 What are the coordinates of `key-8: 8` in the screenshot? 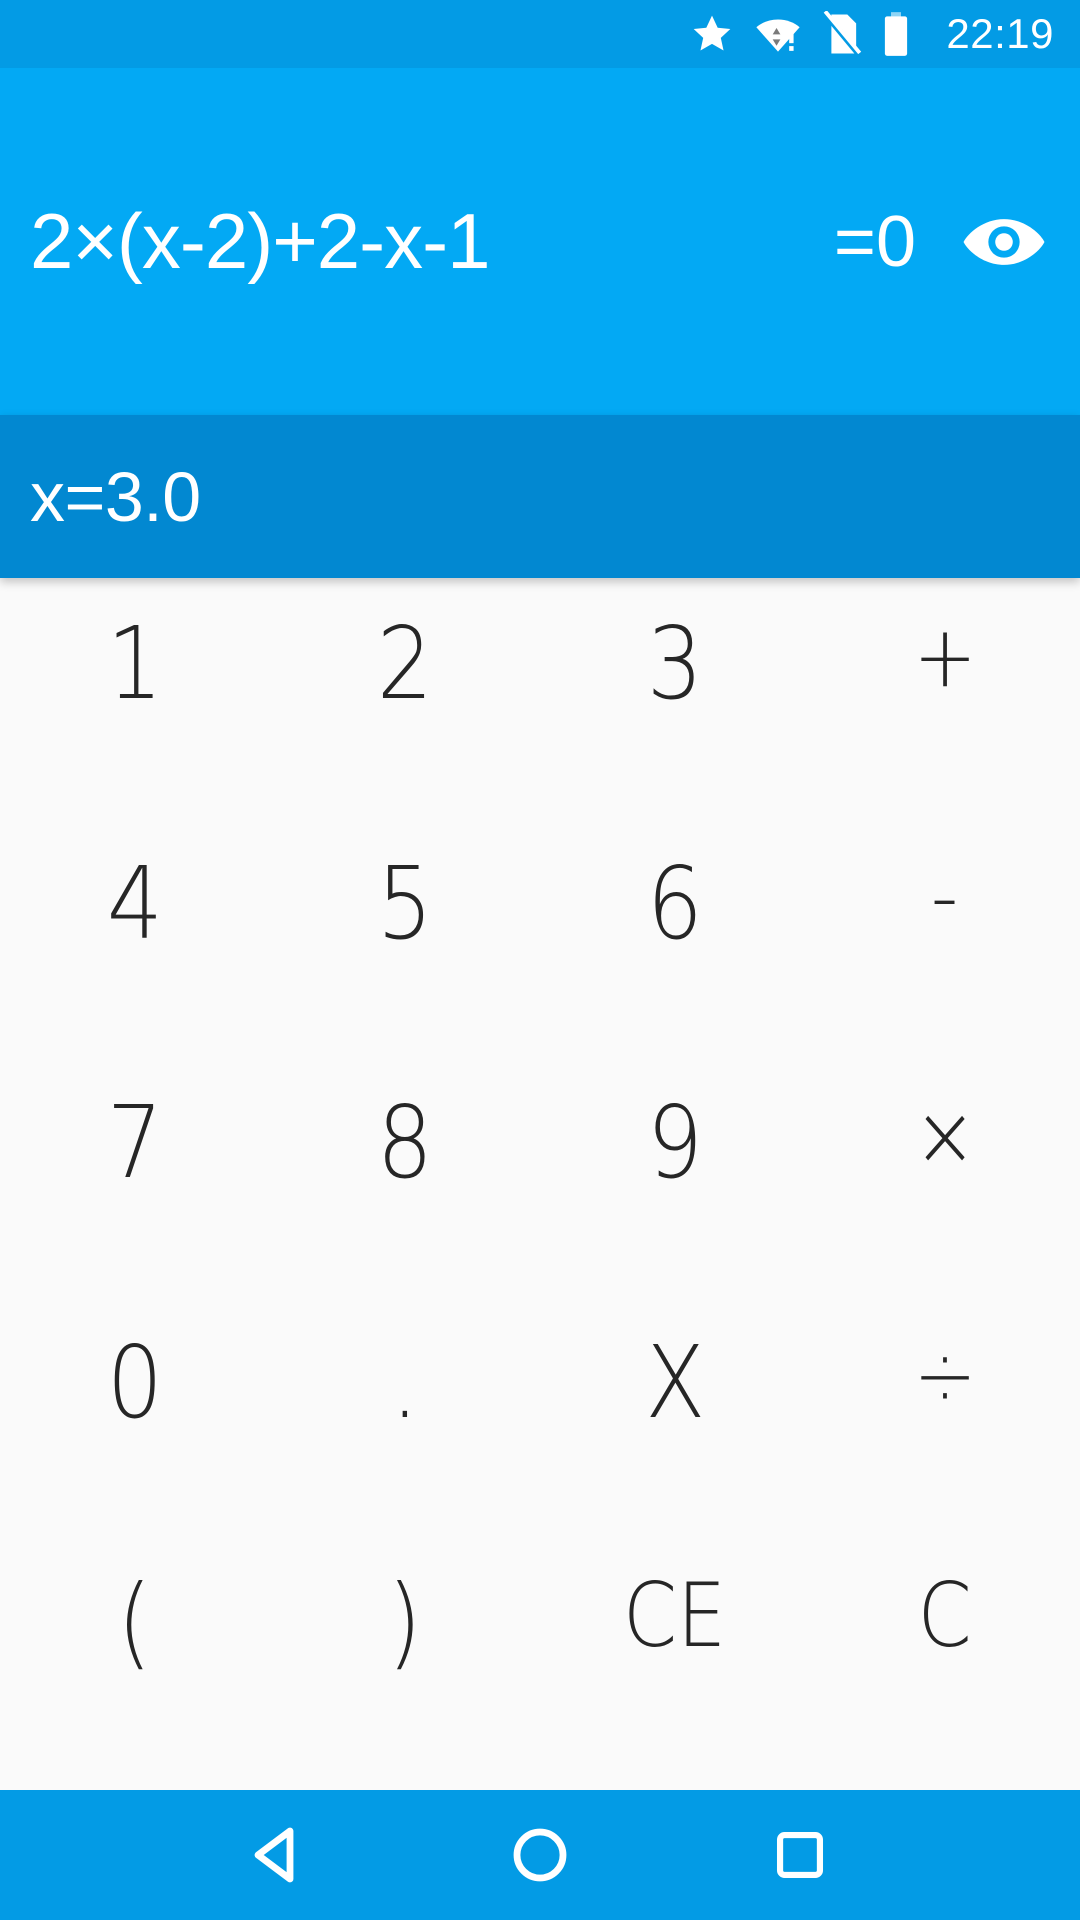 It's located at (405, 1191).